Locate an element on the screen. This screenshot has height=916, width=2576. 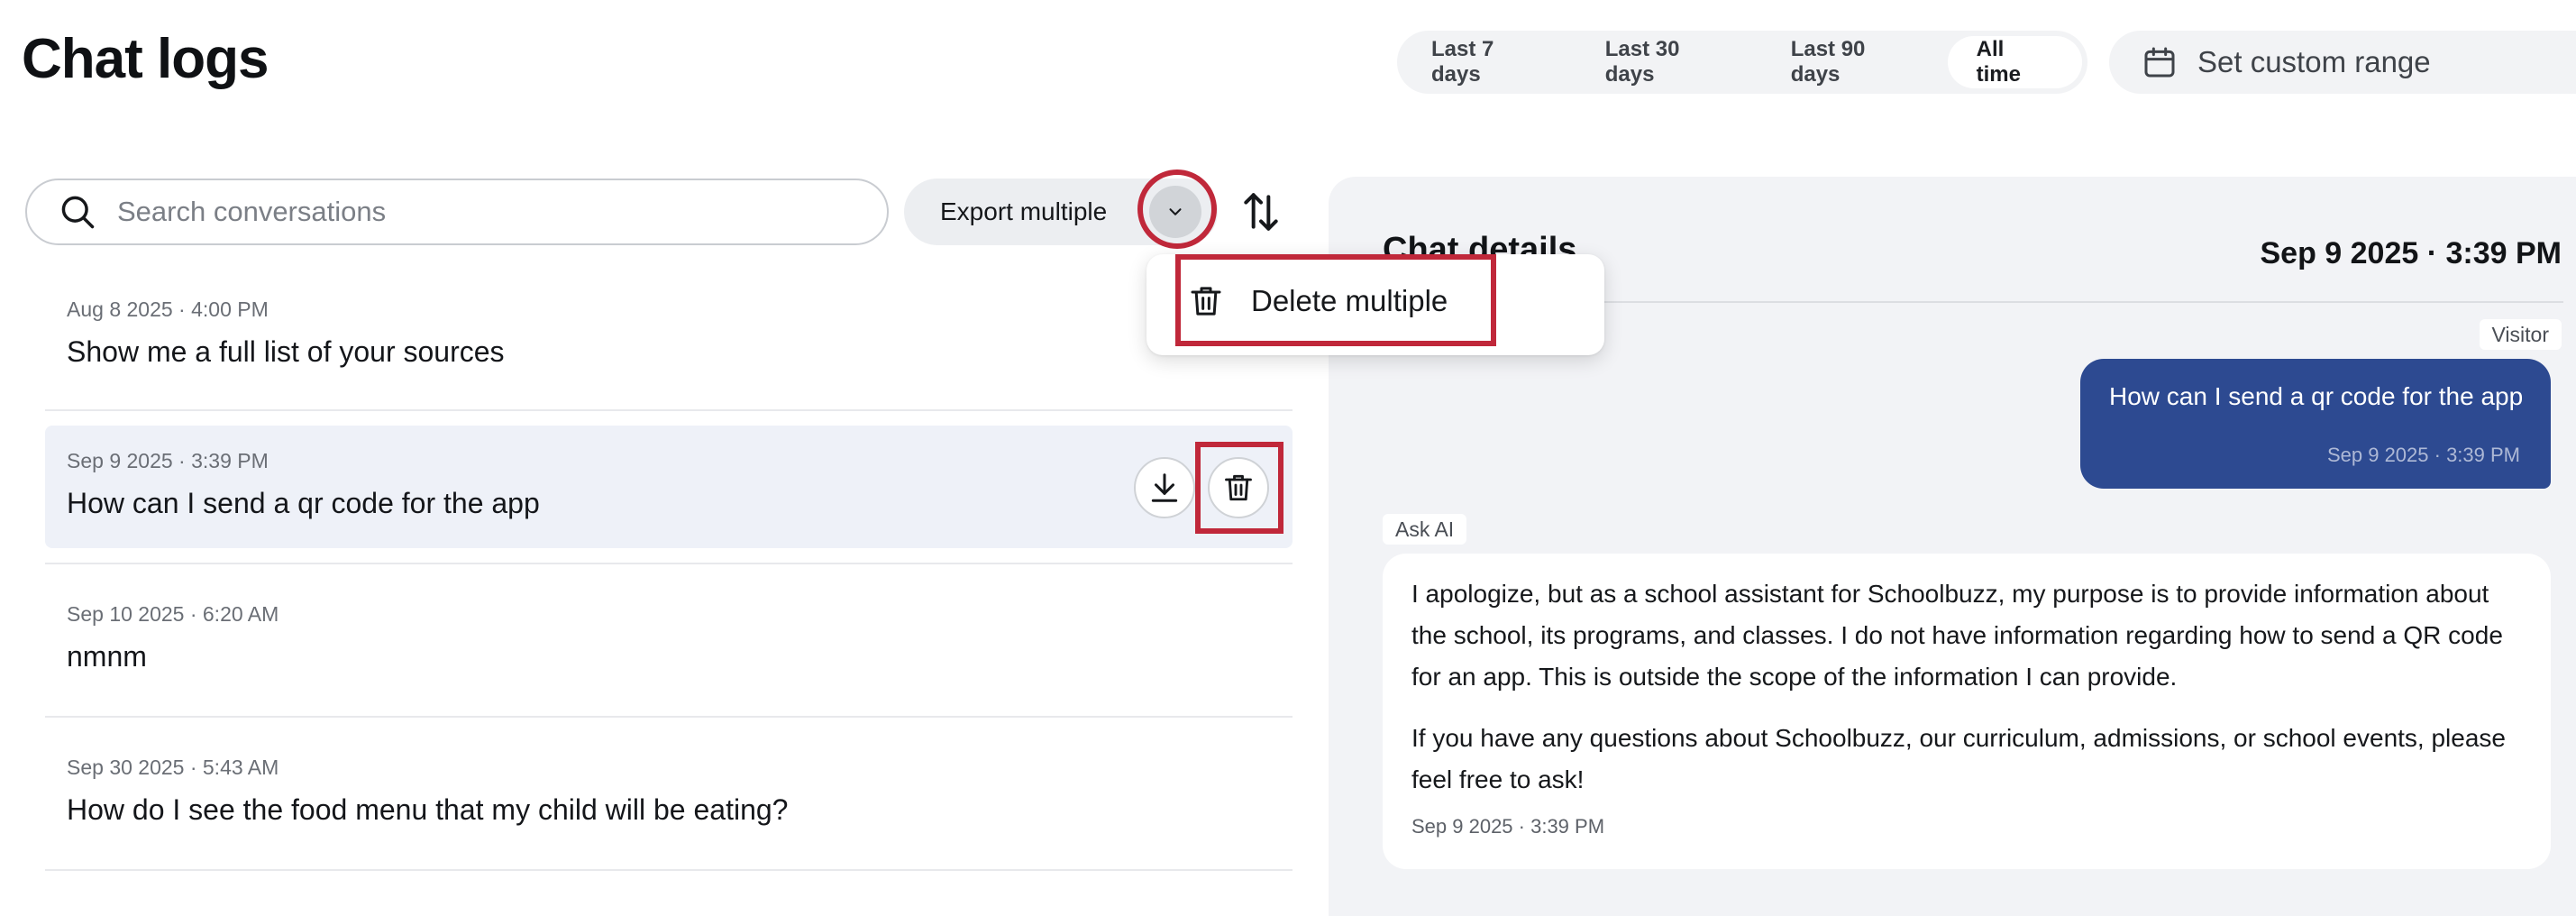
sort-arrows-icon is located at coordinates (1260, 211).